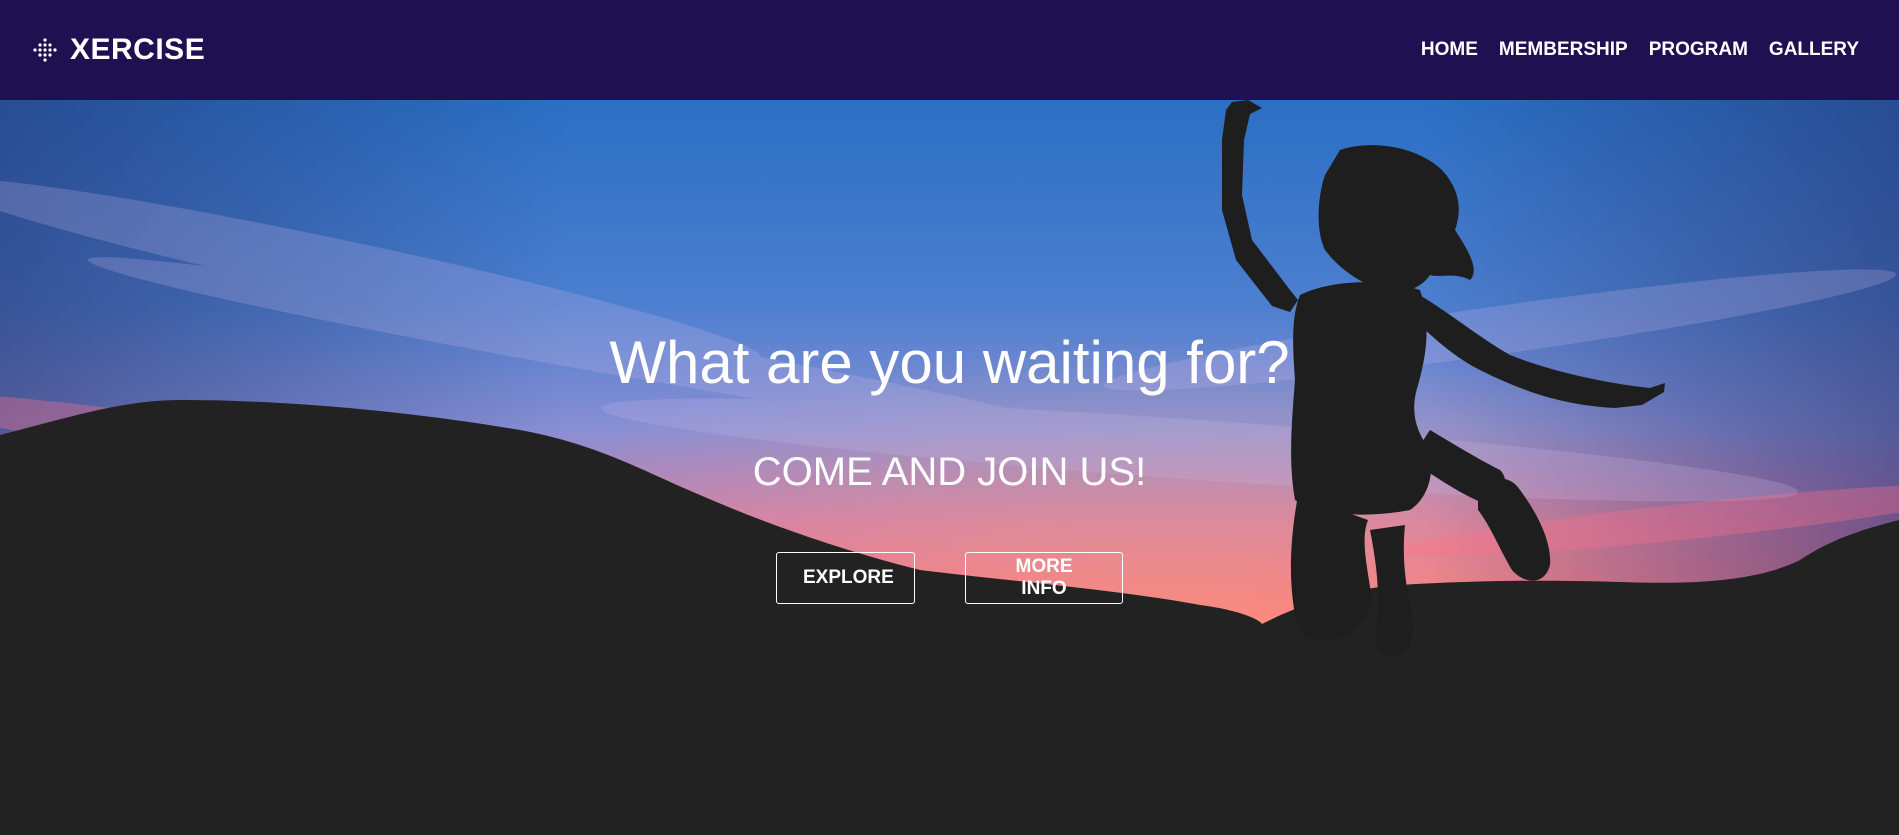 Image resolution: width=1899 pixels, height=835 pixels. Describe the element at coordinates (1640, 50) in the screenshot. I see `nav-menu: HOME MEMBERSHIP PROGRAM GALLERY` at that location.